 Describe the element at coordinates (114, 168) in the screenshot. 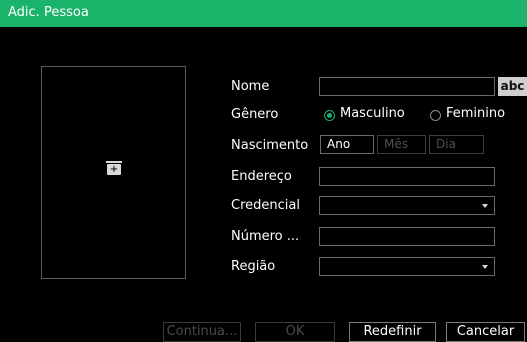

I see `add-photo-icon: +` at that location.